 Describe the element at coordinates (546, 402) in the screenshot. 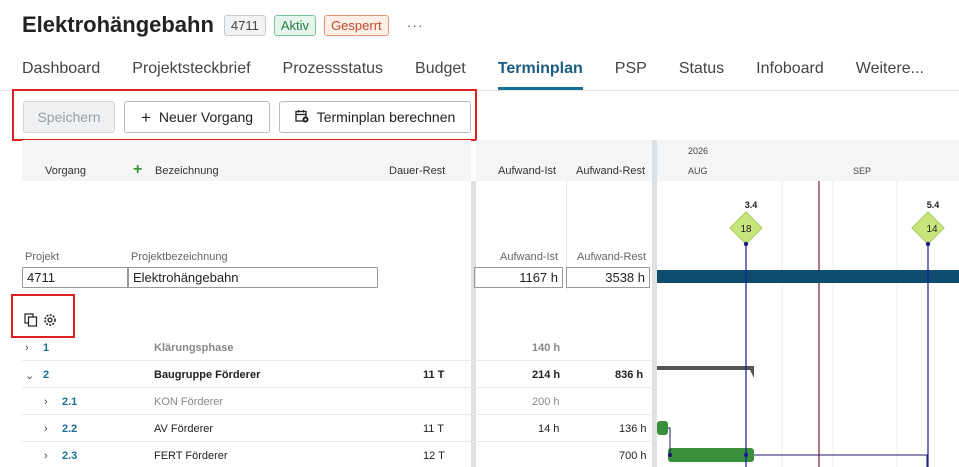

I see `row-effort-actual: 200 h` at that location.